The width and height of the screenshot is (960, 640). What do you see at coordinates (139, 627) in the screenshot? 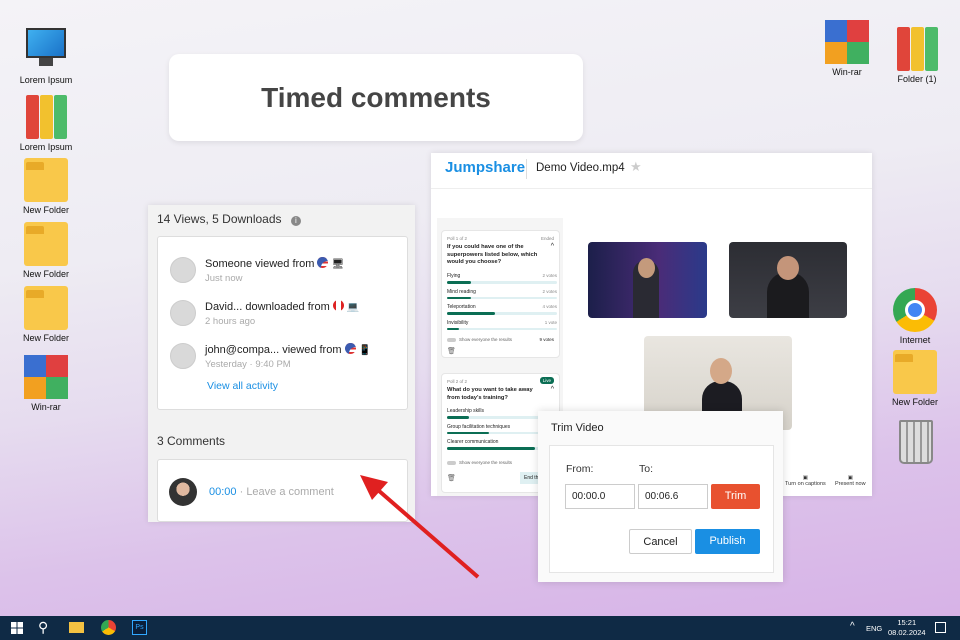
I see `photoshop-icon: Ps` at bounding box center [139, 627].